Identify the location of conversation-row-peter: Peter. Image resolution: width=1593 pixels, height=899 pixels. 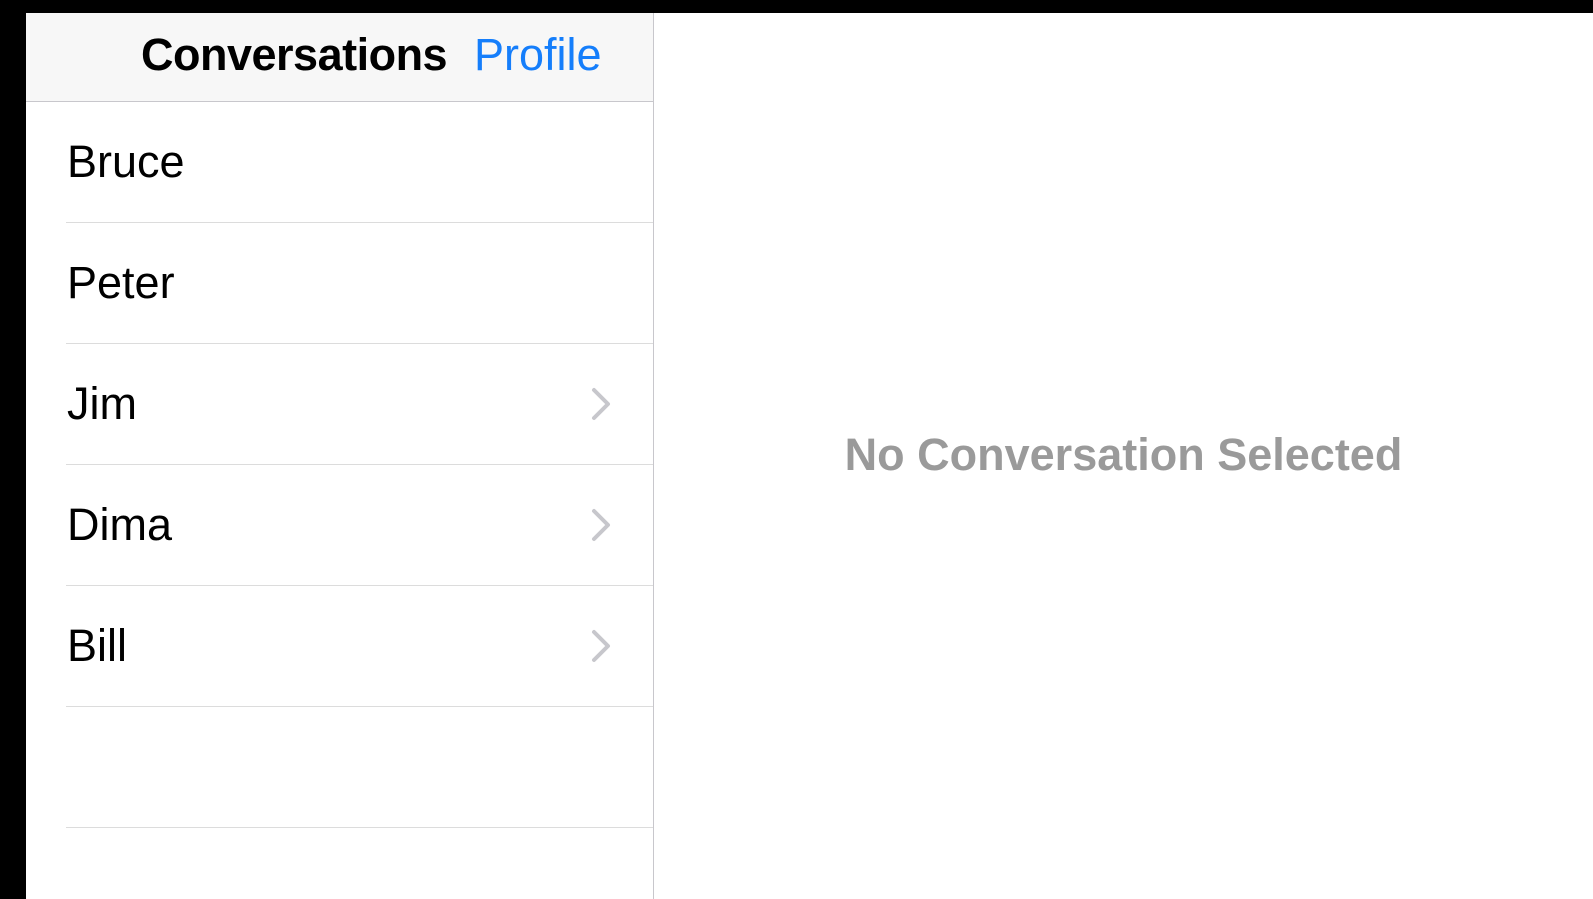
(359, 283).